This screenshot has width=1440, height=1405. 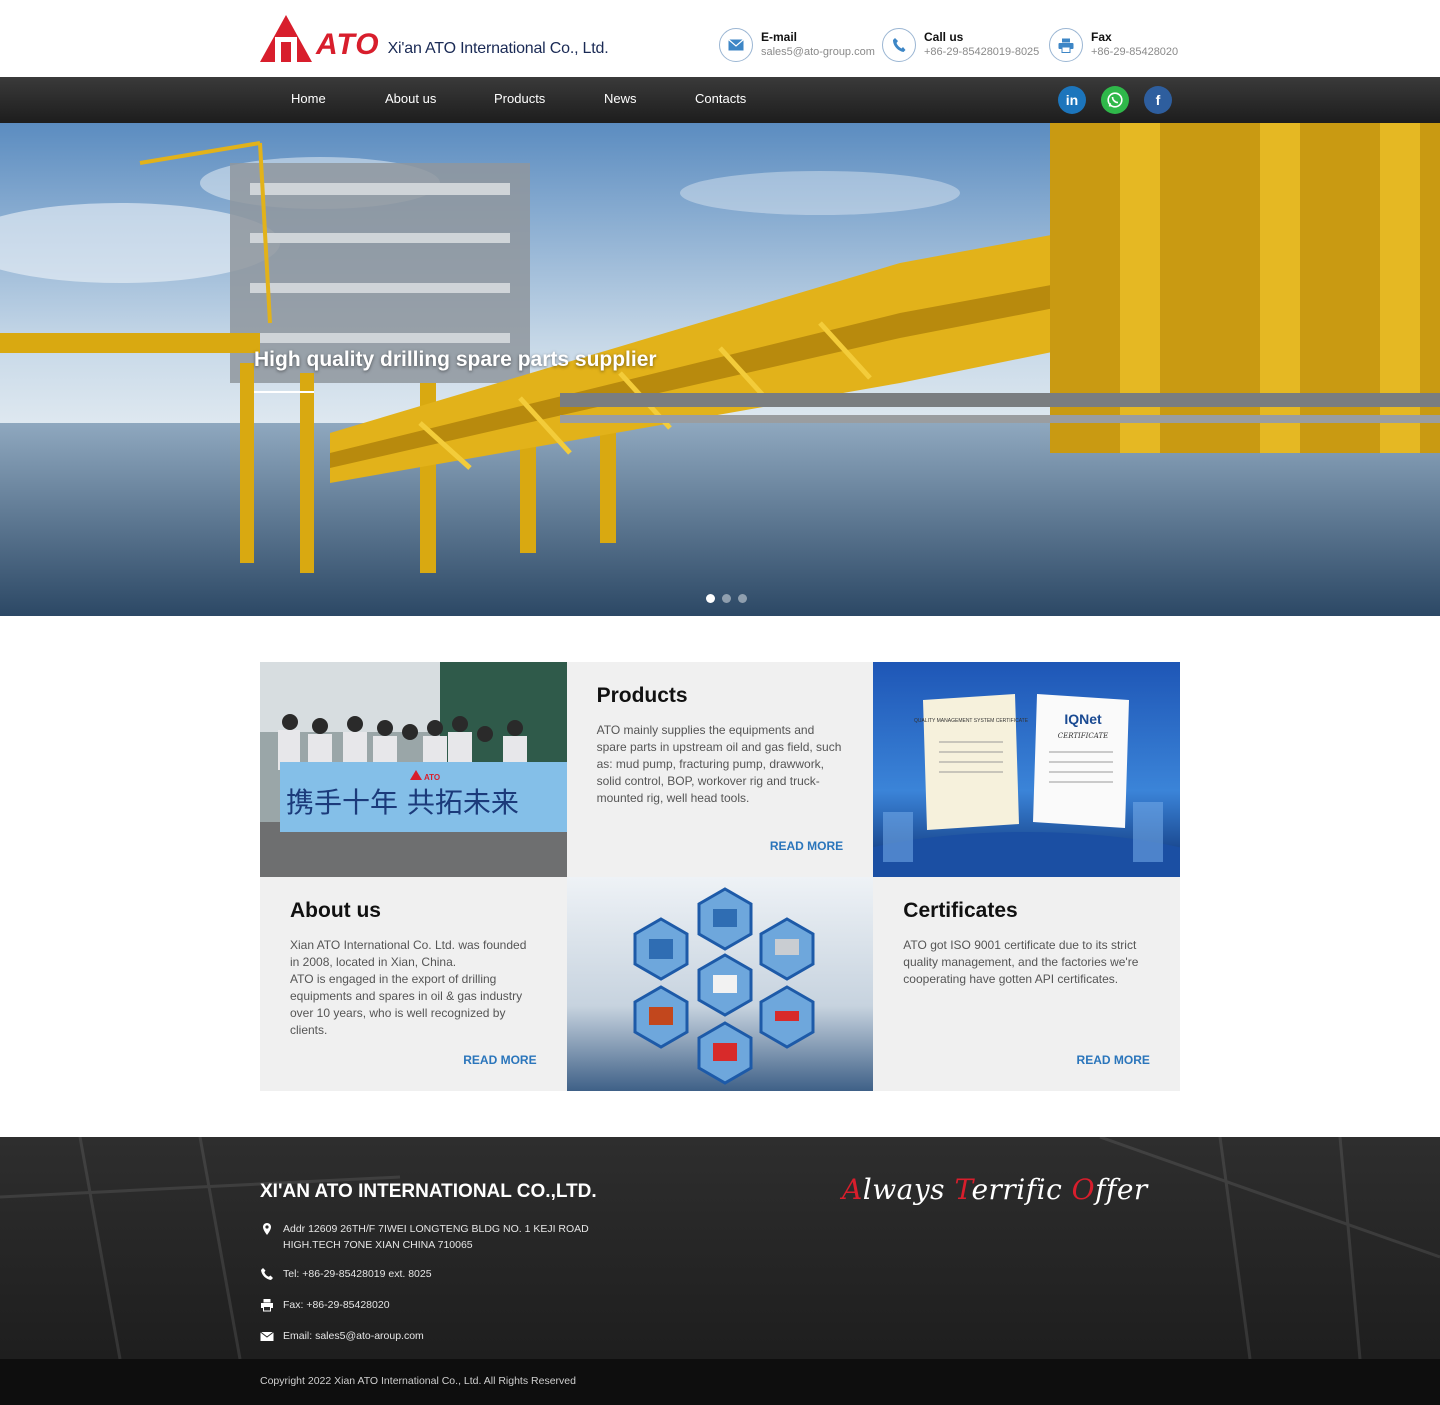 I want to click on email-contact: E-mail sales5@ato-group.com, so click(x=797, y=45).